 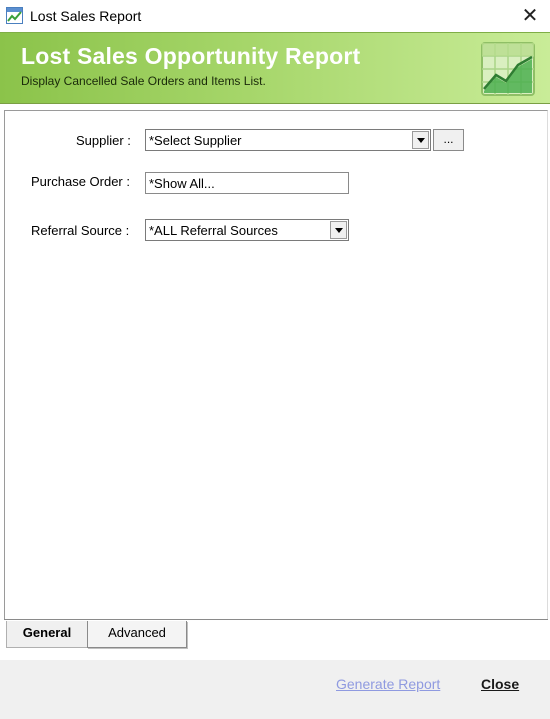 I want to click on tab-general: General, so click(x=47, y=634).